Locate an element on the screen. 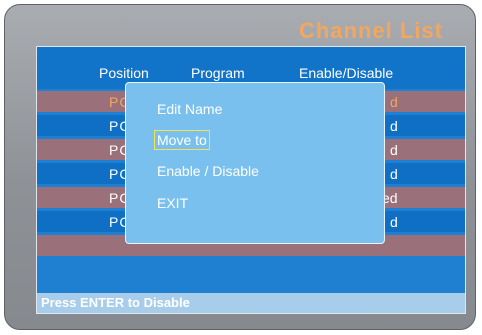 This screenshot has width=482, height=335. column-header-enable: Enable/Disable is located at coordinates (346, 73).